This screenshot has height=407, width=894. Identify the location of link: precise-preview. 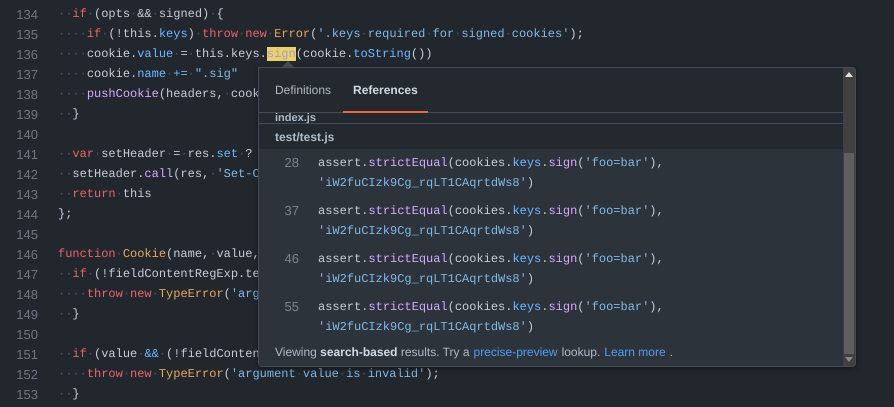
(516, 352).